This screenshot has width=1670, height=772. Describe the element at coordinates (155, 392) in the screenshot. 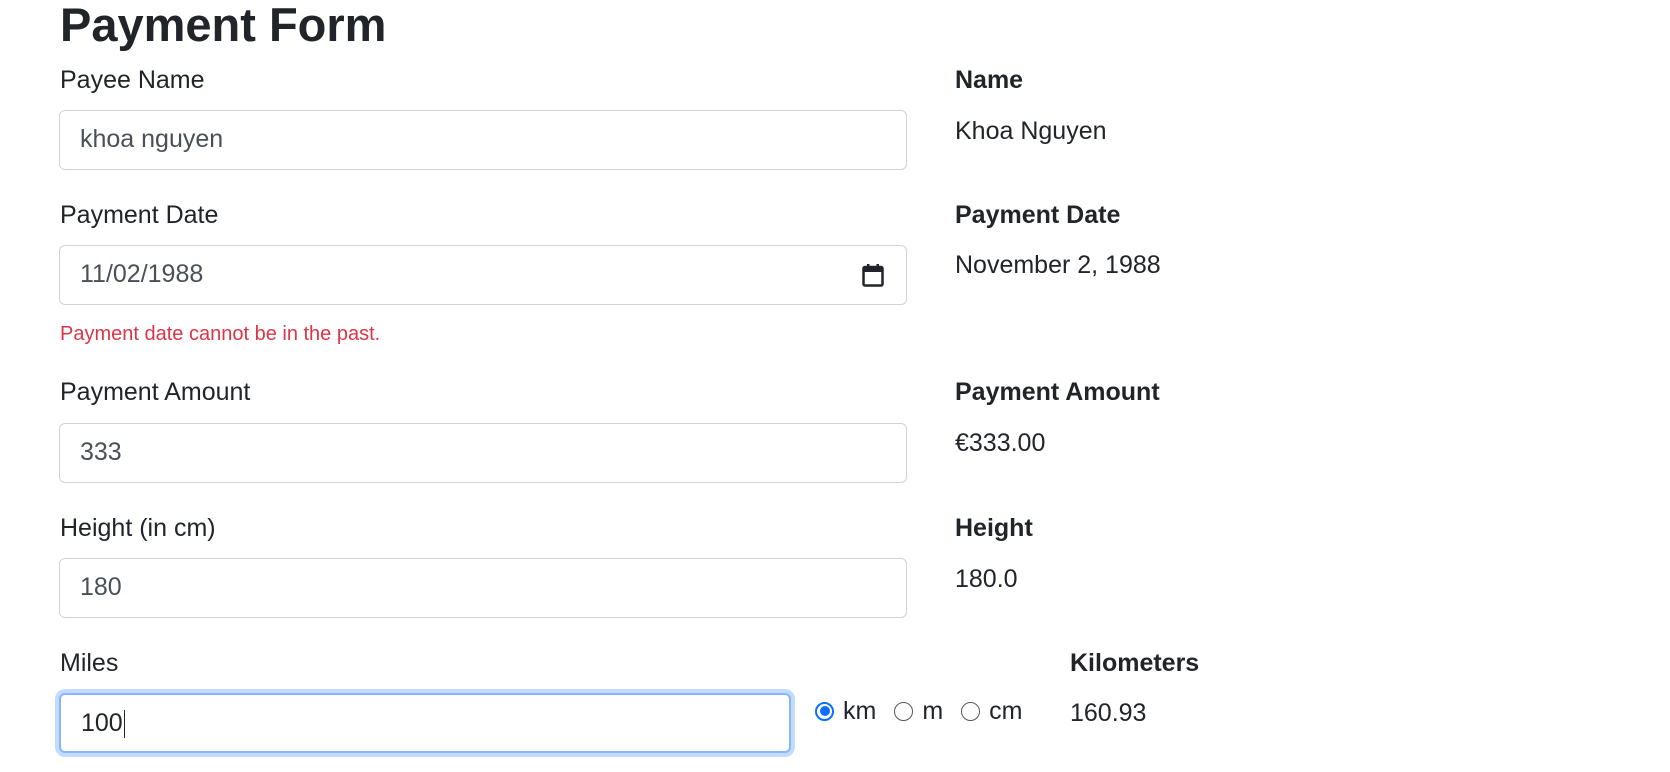

I see `payment-amount-label: Payment Amount` at that location.